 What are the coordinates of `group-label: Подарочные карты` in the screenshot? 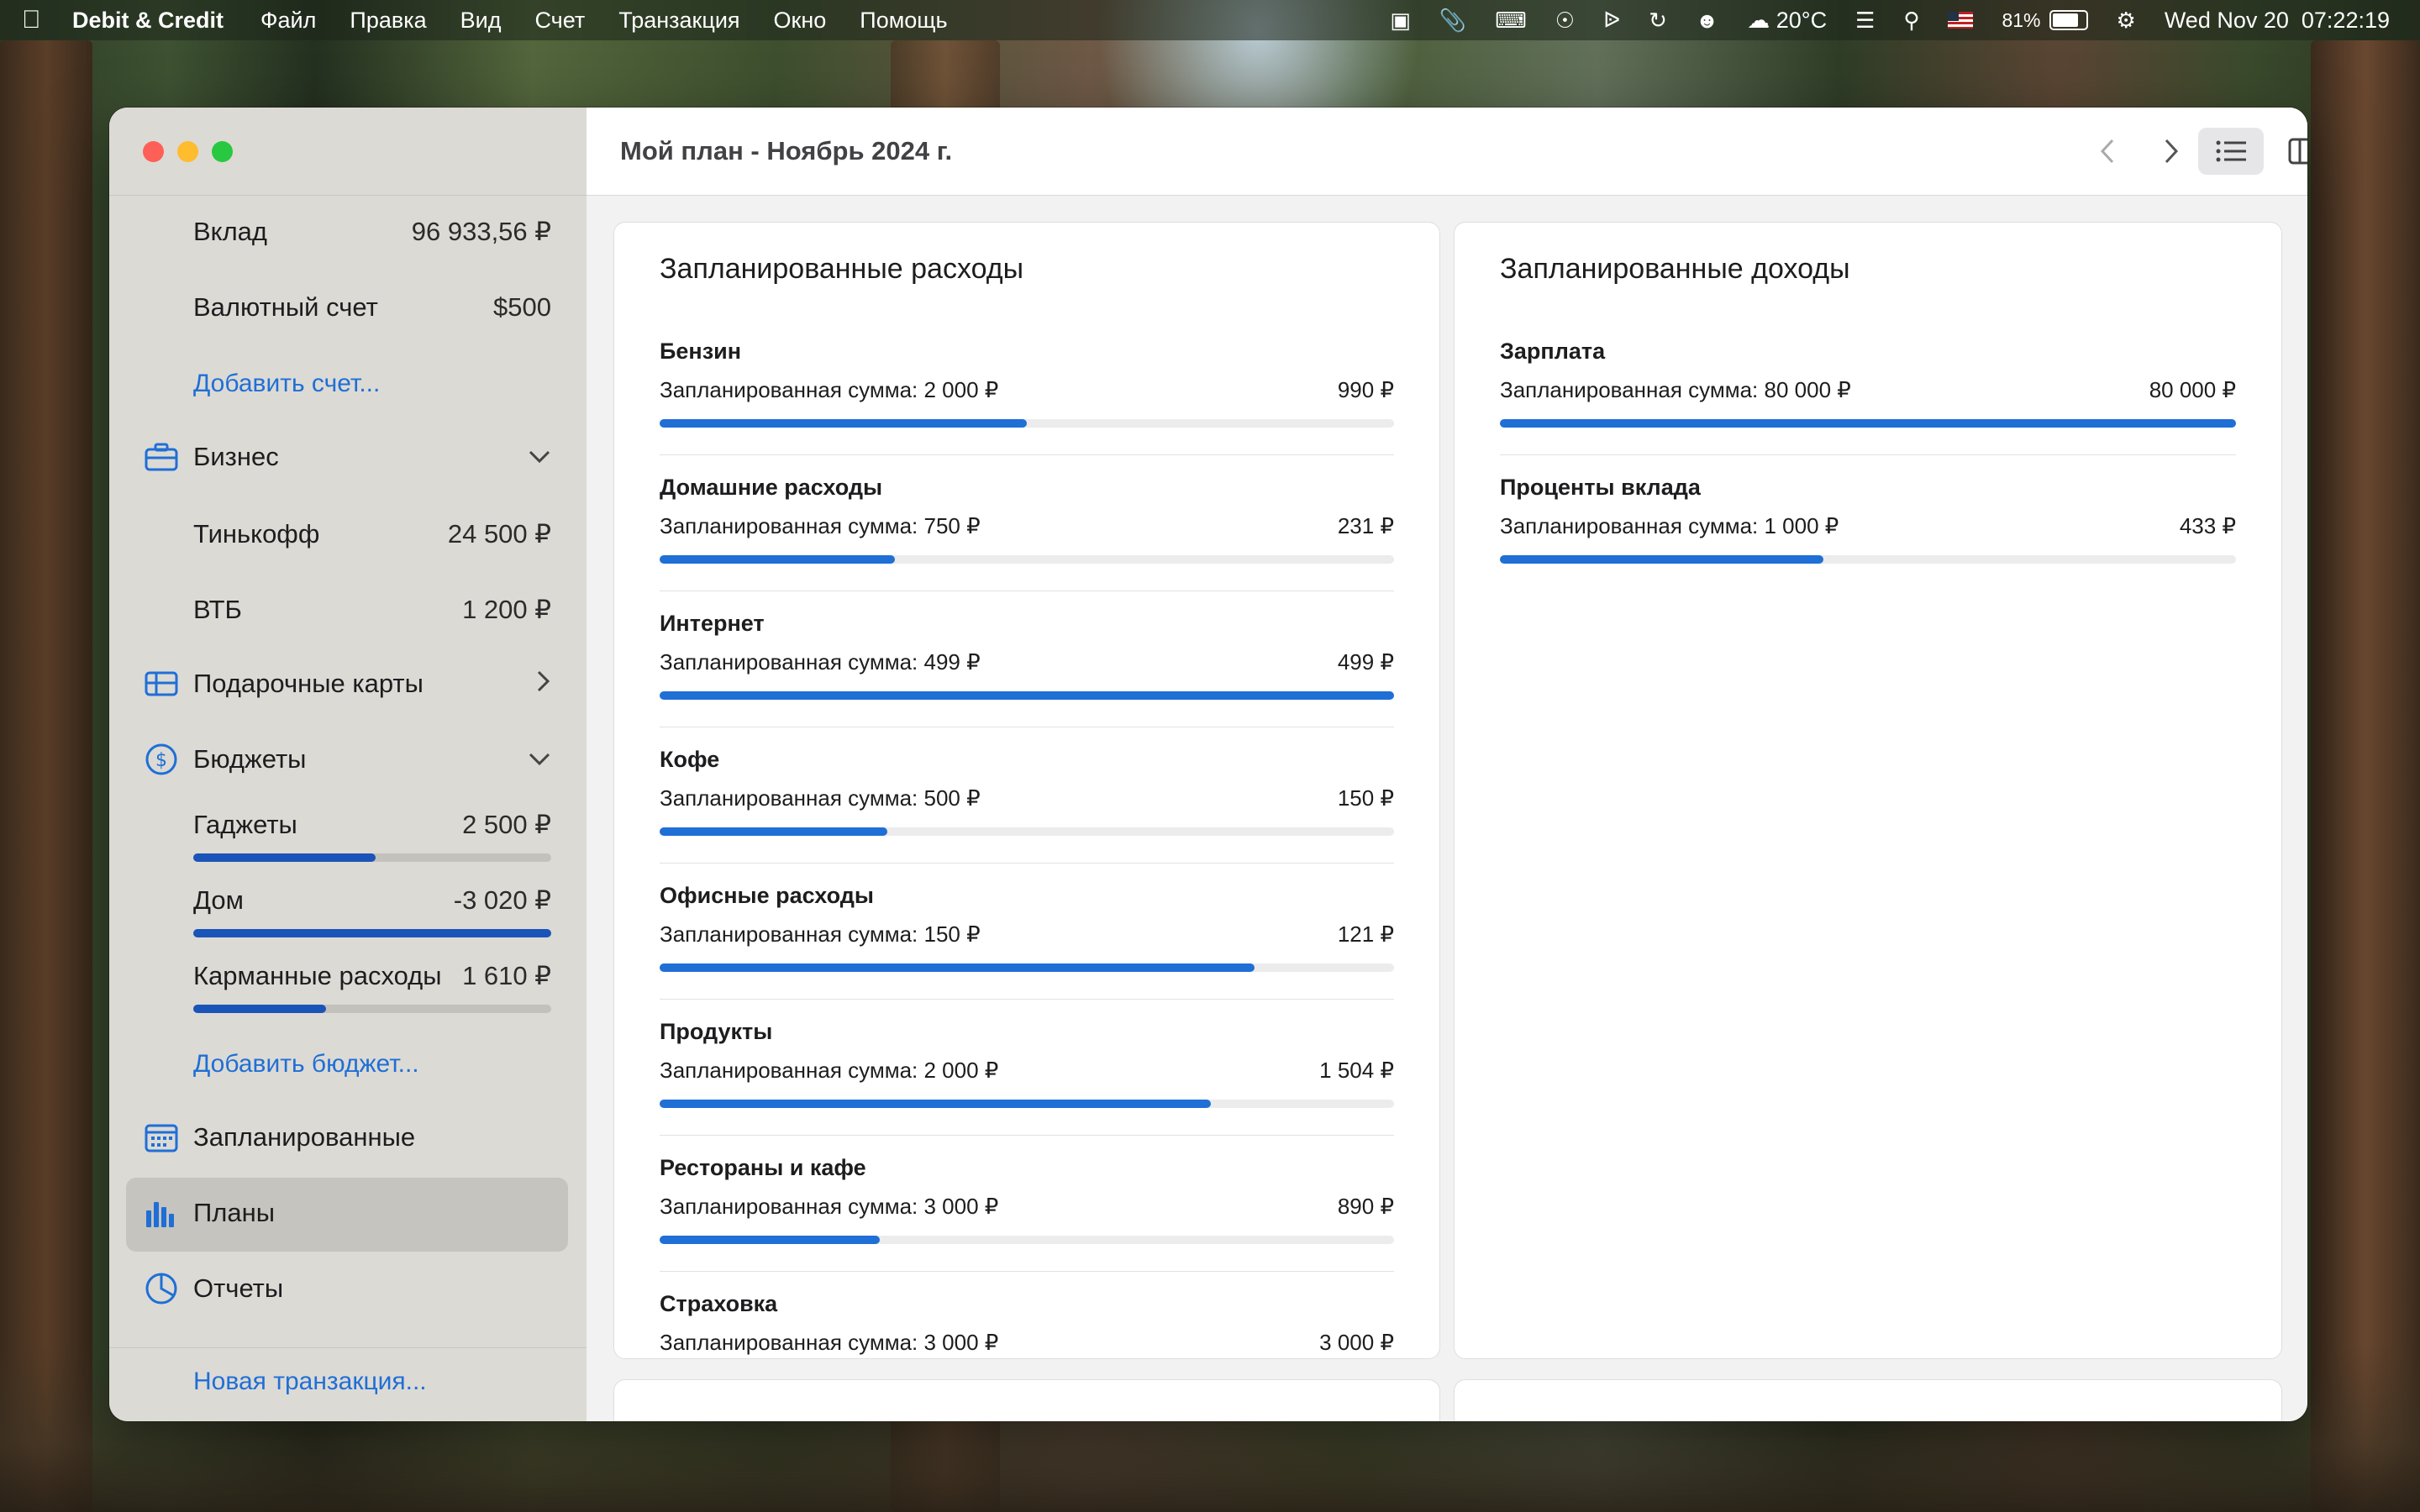 It's located at (308, 683).